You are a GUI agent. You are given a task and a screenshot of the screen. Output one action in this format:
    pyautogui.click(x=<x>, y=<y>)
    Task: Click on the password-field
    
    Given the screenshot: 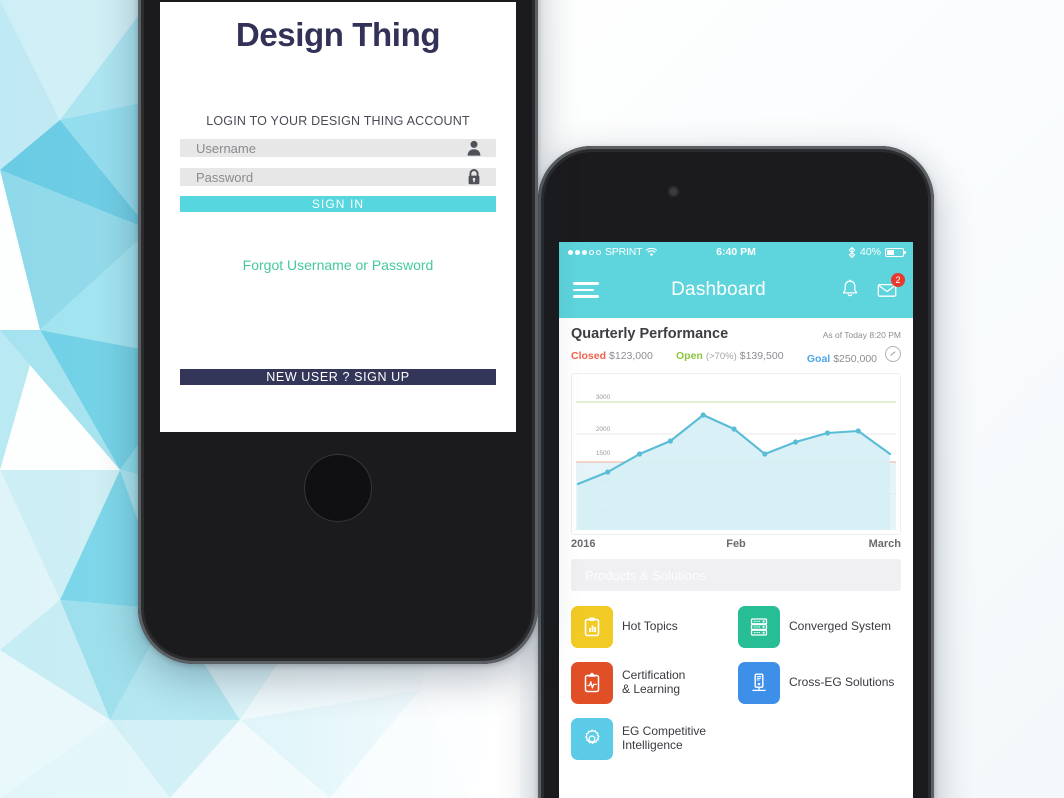 What is the action you would take?
    pyautogui.click(x=338, y=177)
    